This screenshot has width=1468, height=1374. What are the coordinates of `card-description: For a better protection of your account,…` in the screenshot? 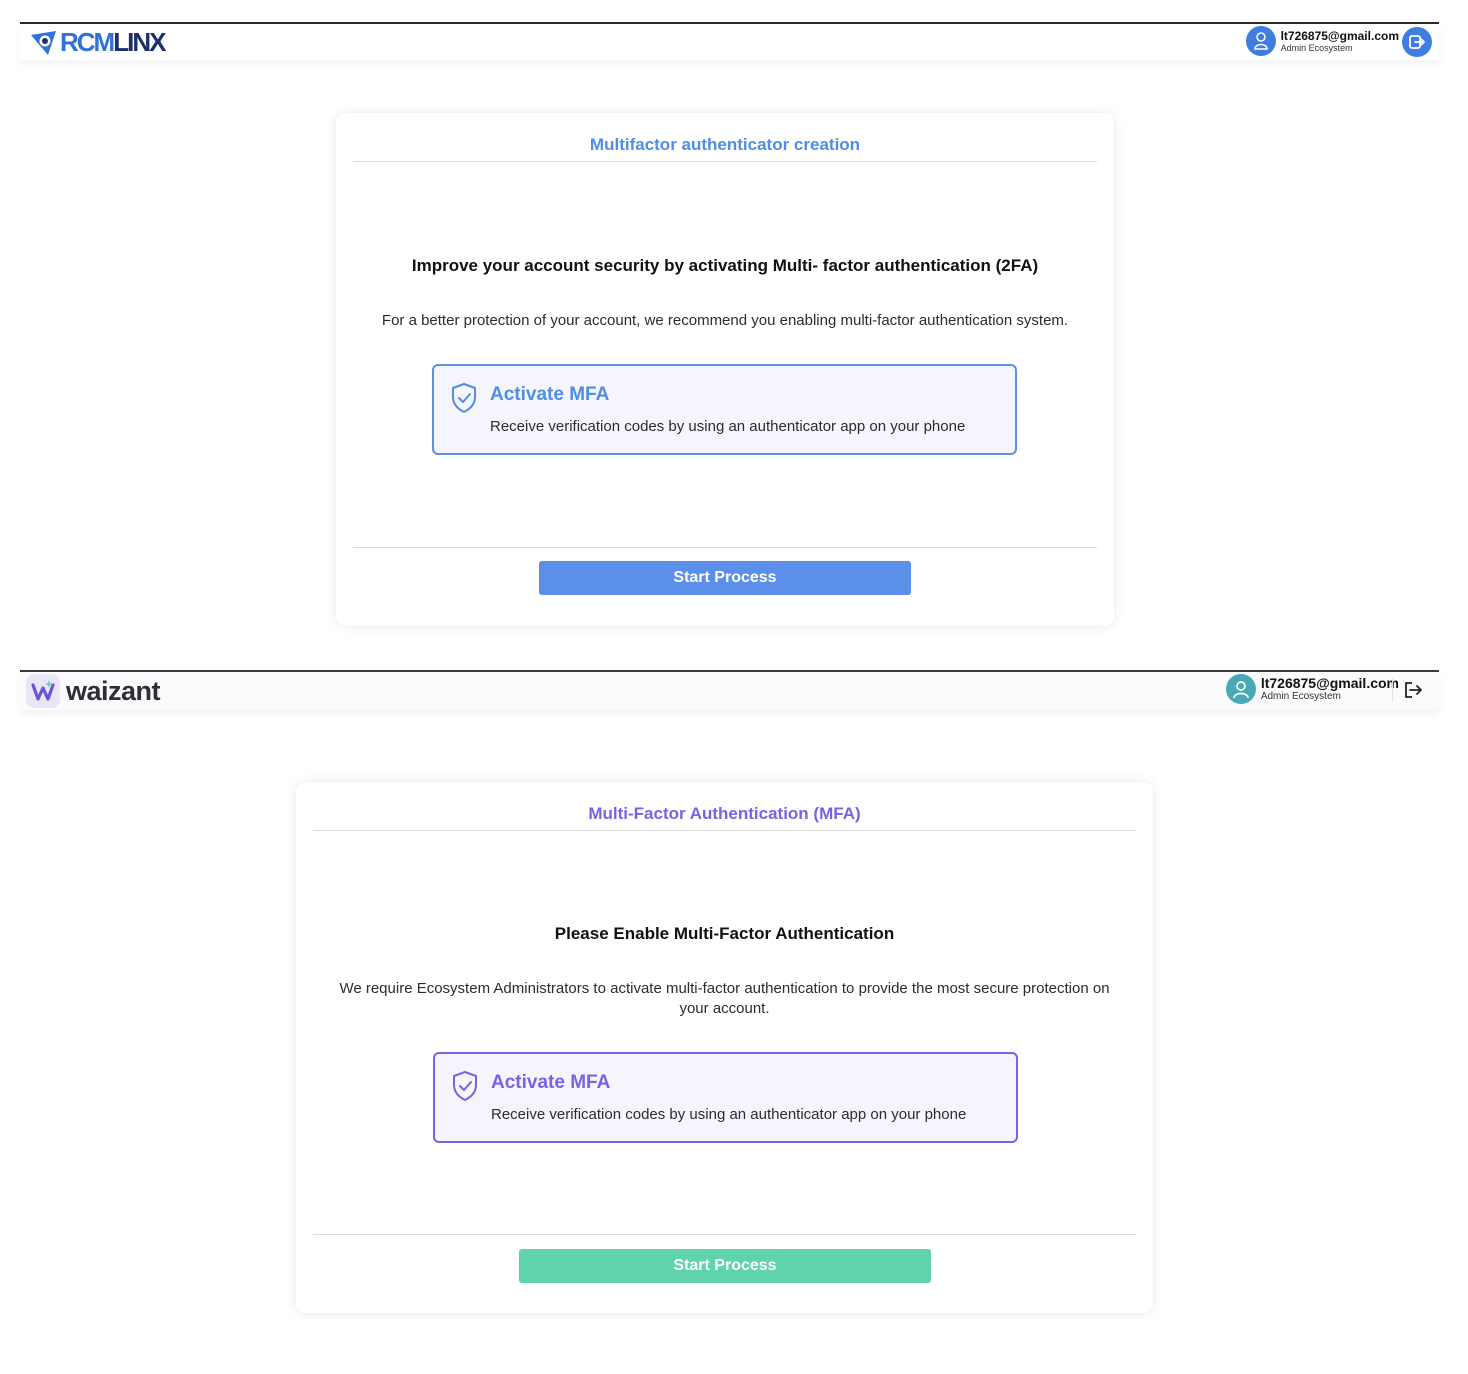 It's located at (725, 320).